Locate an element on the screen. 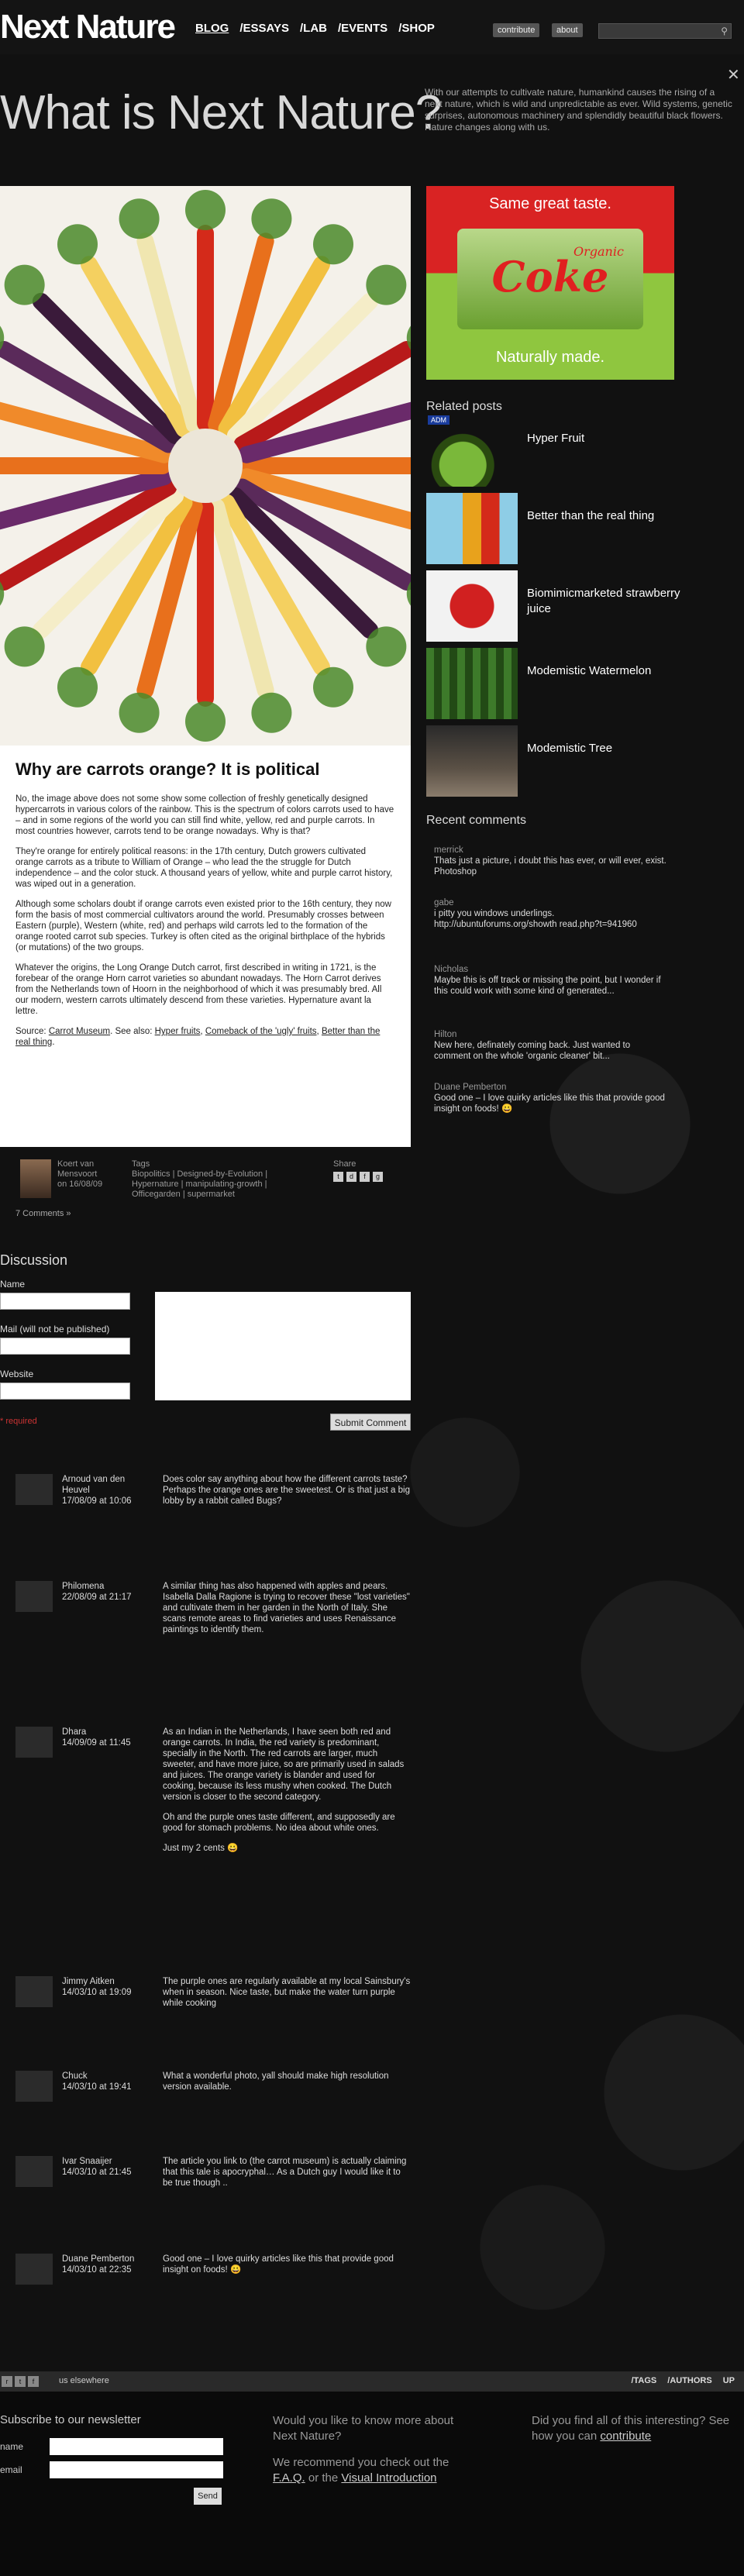 This screenshot has width=744, height=2576. digg-icon: g is located at coordinates (378, 1177).